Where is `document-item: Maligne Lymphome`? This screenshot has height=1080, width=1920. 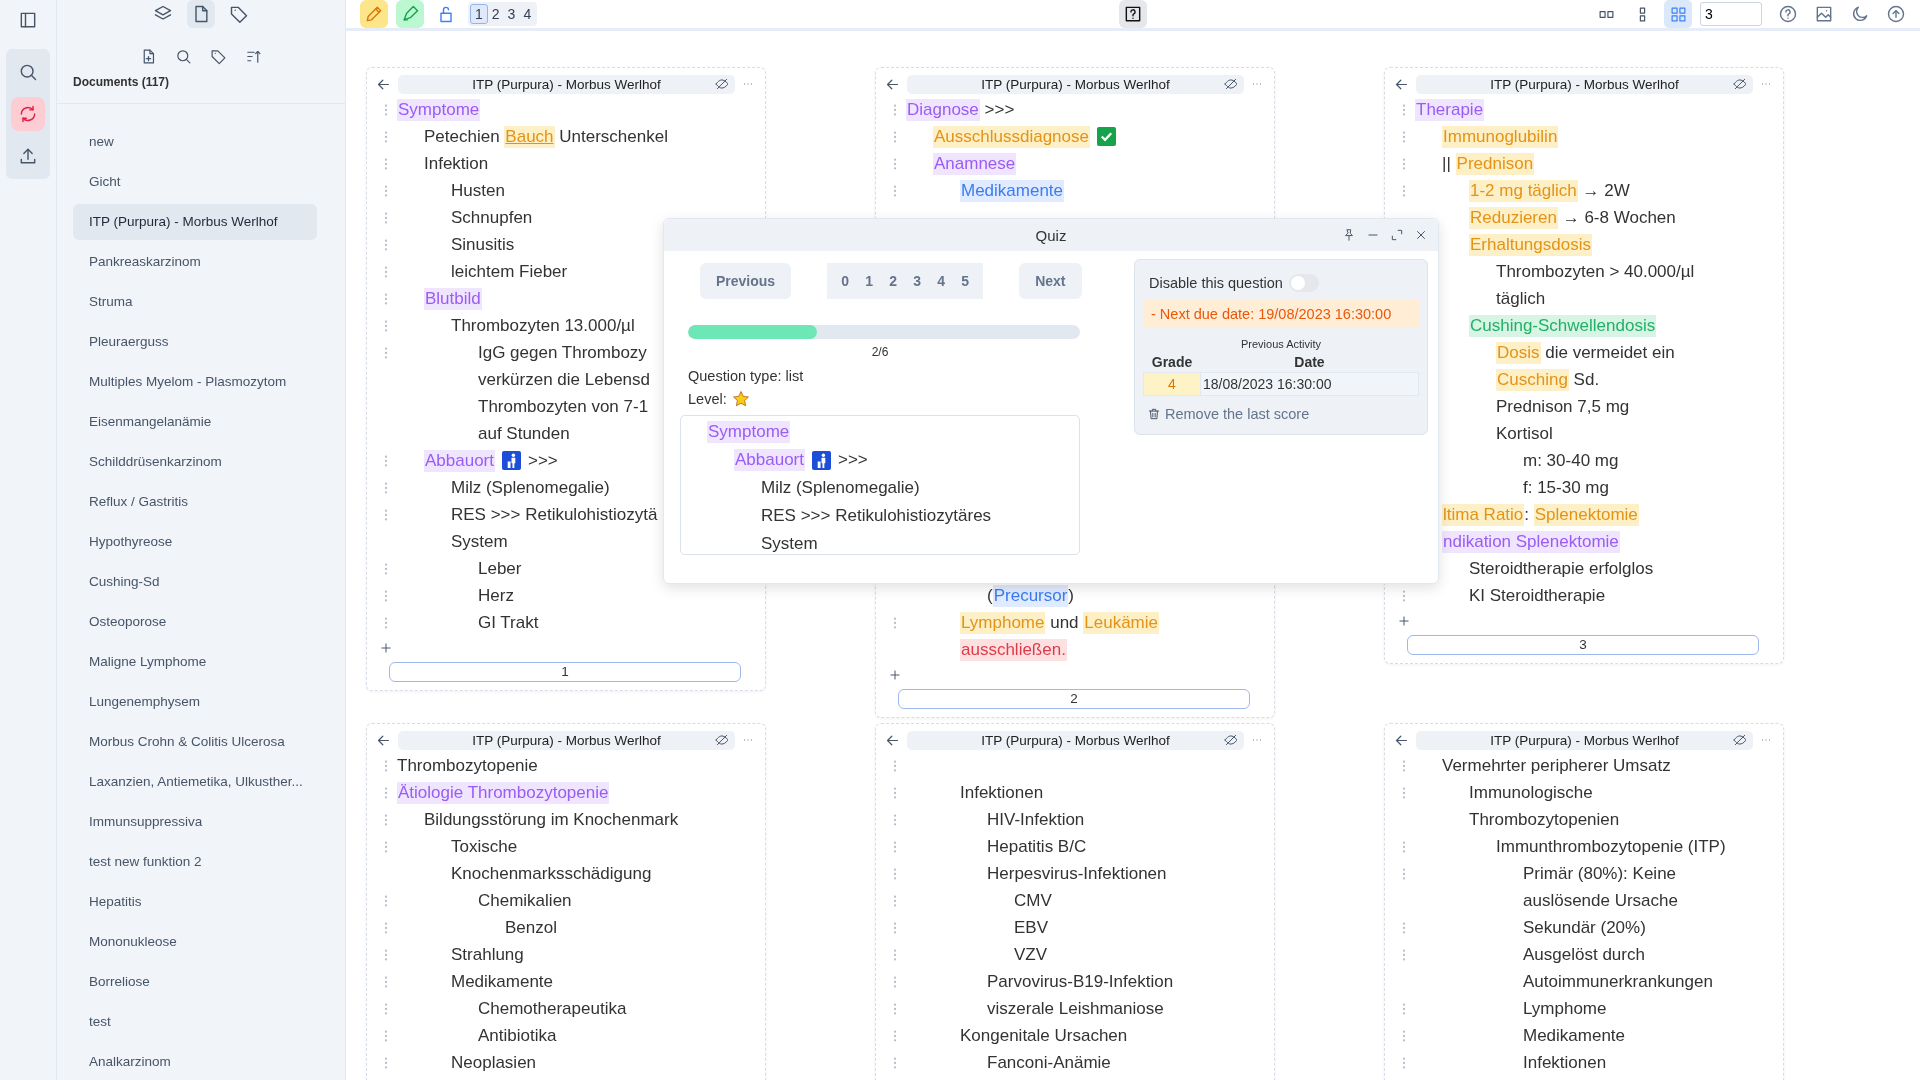
document-item: Maligne Lymphome is located at coordinates (195, 662).